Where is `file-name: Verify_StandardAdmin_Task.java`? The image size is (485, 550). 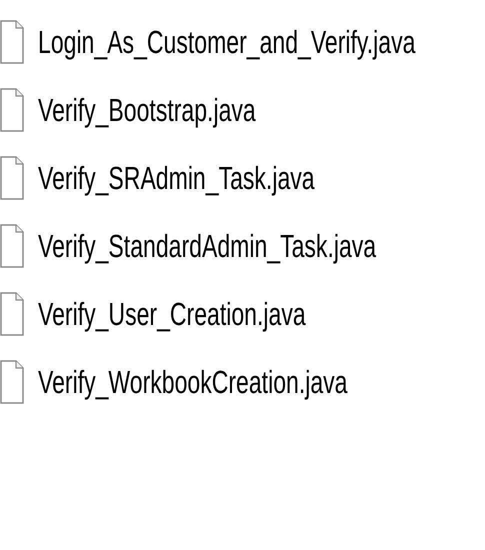
file-name: Verify_StandardAdmin_Task.java is located at coordinates (207, 246).